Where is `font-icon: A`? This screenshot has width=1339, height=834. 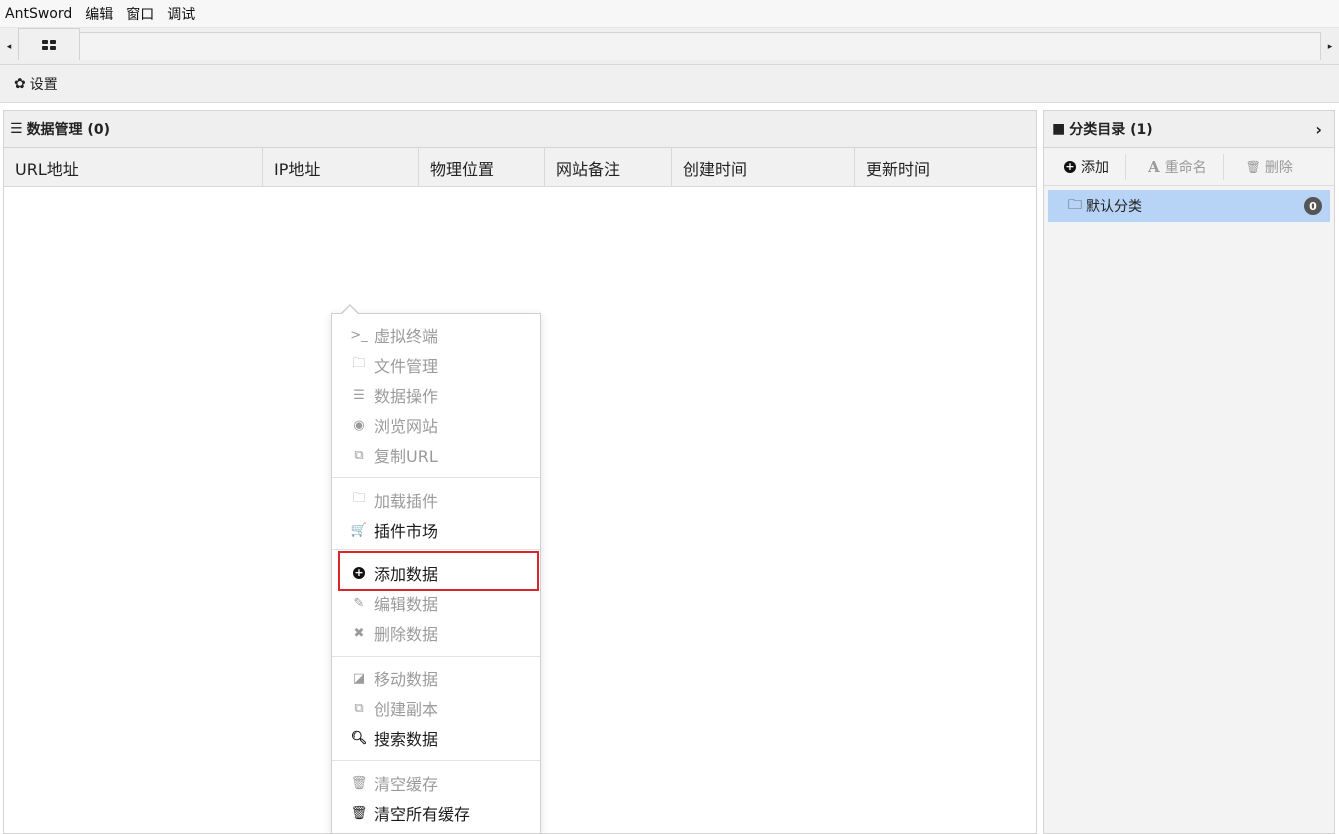
font-icon: A is located at coordinates (1154, 166).